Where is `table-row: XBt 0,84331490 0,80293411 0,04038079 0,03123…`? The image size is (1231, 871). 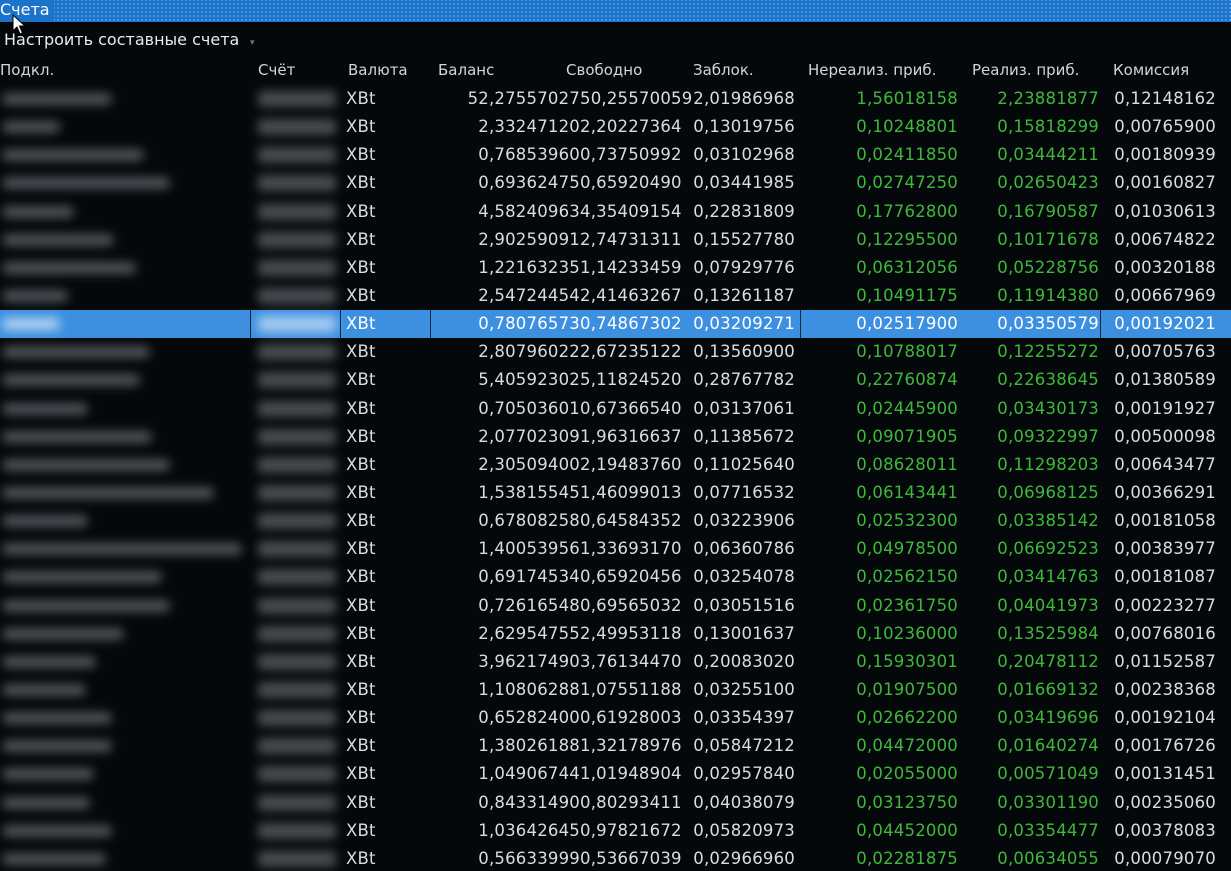
table-row: XBt 0,84331490 0,80293411 0,04038079 0,03123… is located at coordinates (615, 803).